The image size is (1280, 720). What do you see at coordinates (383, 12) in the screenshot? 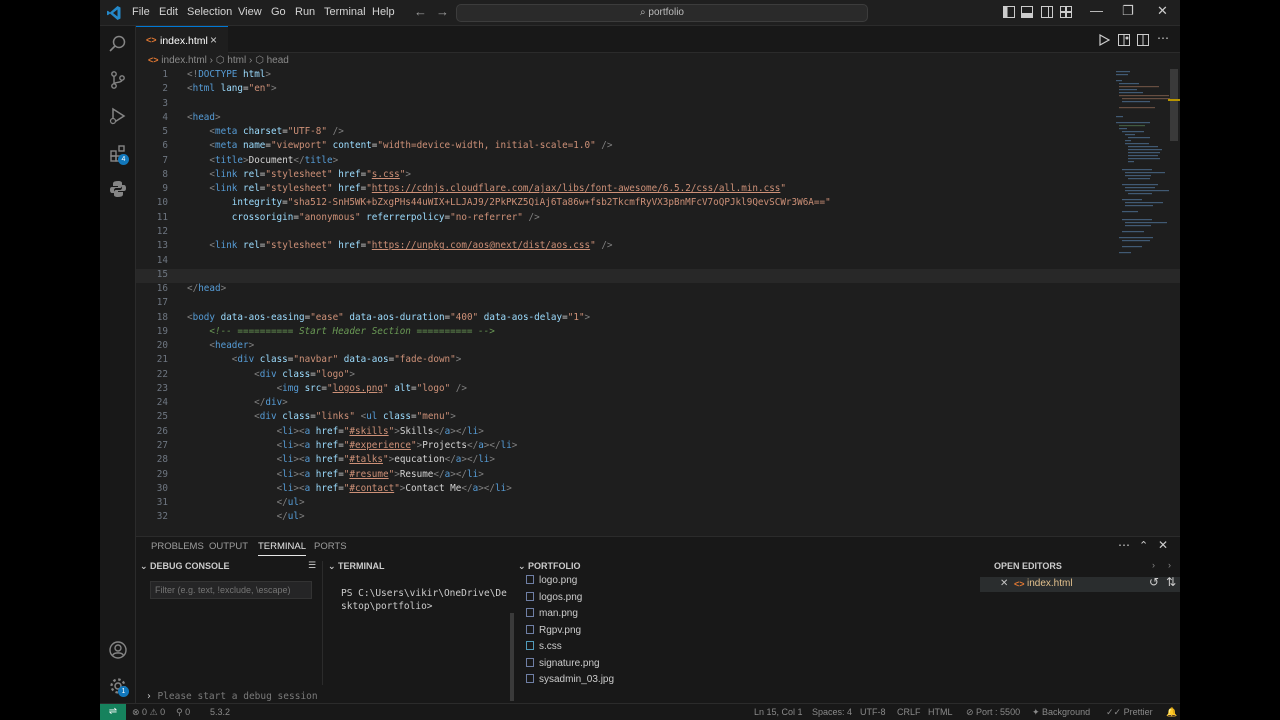
I see `menu-help: Help` at bounding box center [383, 12].